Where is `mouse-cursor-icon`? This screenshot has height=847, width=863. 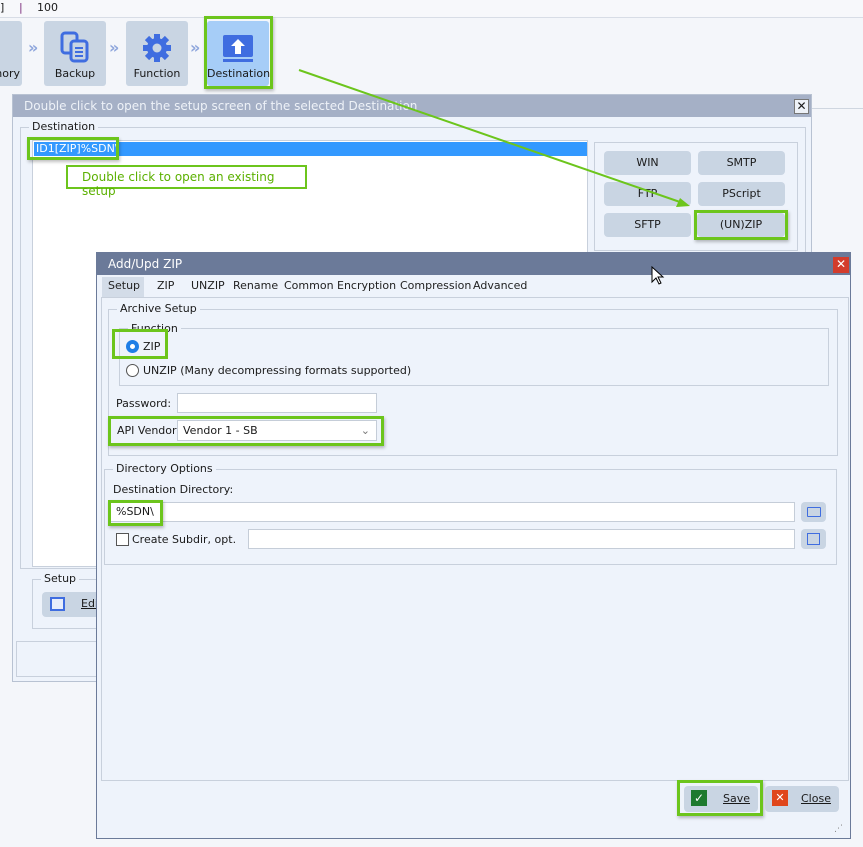 mouse-cursor-icon is located at coordinates (658, 275).